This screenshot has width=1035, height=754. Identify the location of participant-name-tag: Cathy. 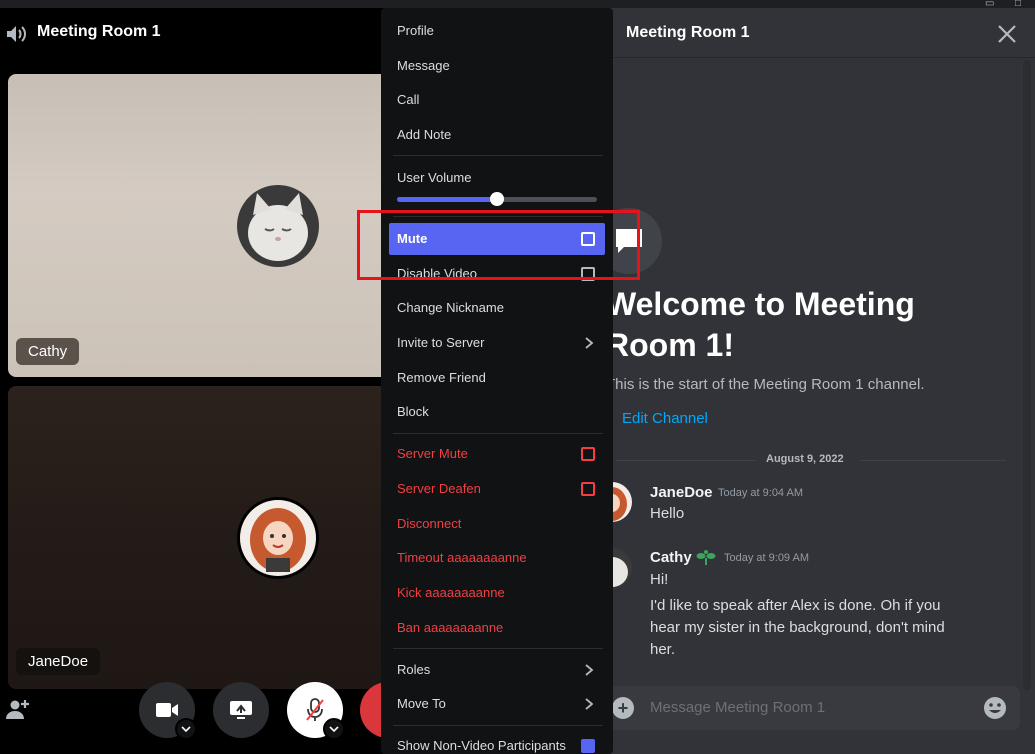
(48, 351).